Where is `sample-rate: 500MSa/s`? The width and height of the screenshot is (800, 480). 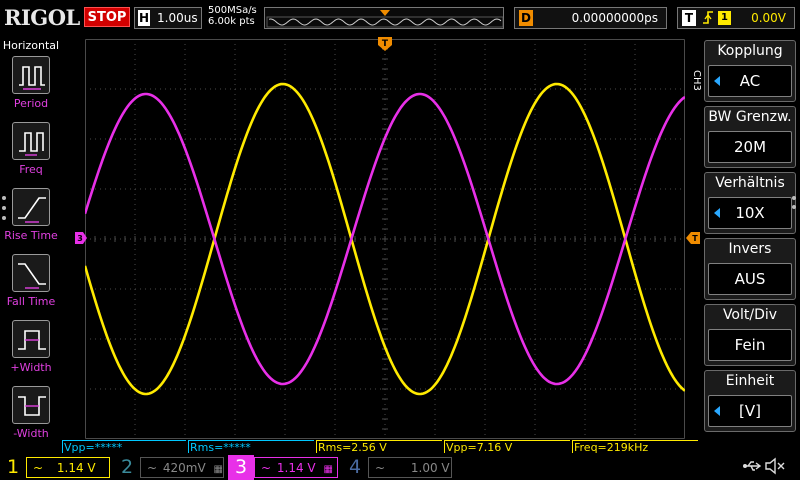
sample-rate: 500MSa/s is located at coordinates (232, 10).